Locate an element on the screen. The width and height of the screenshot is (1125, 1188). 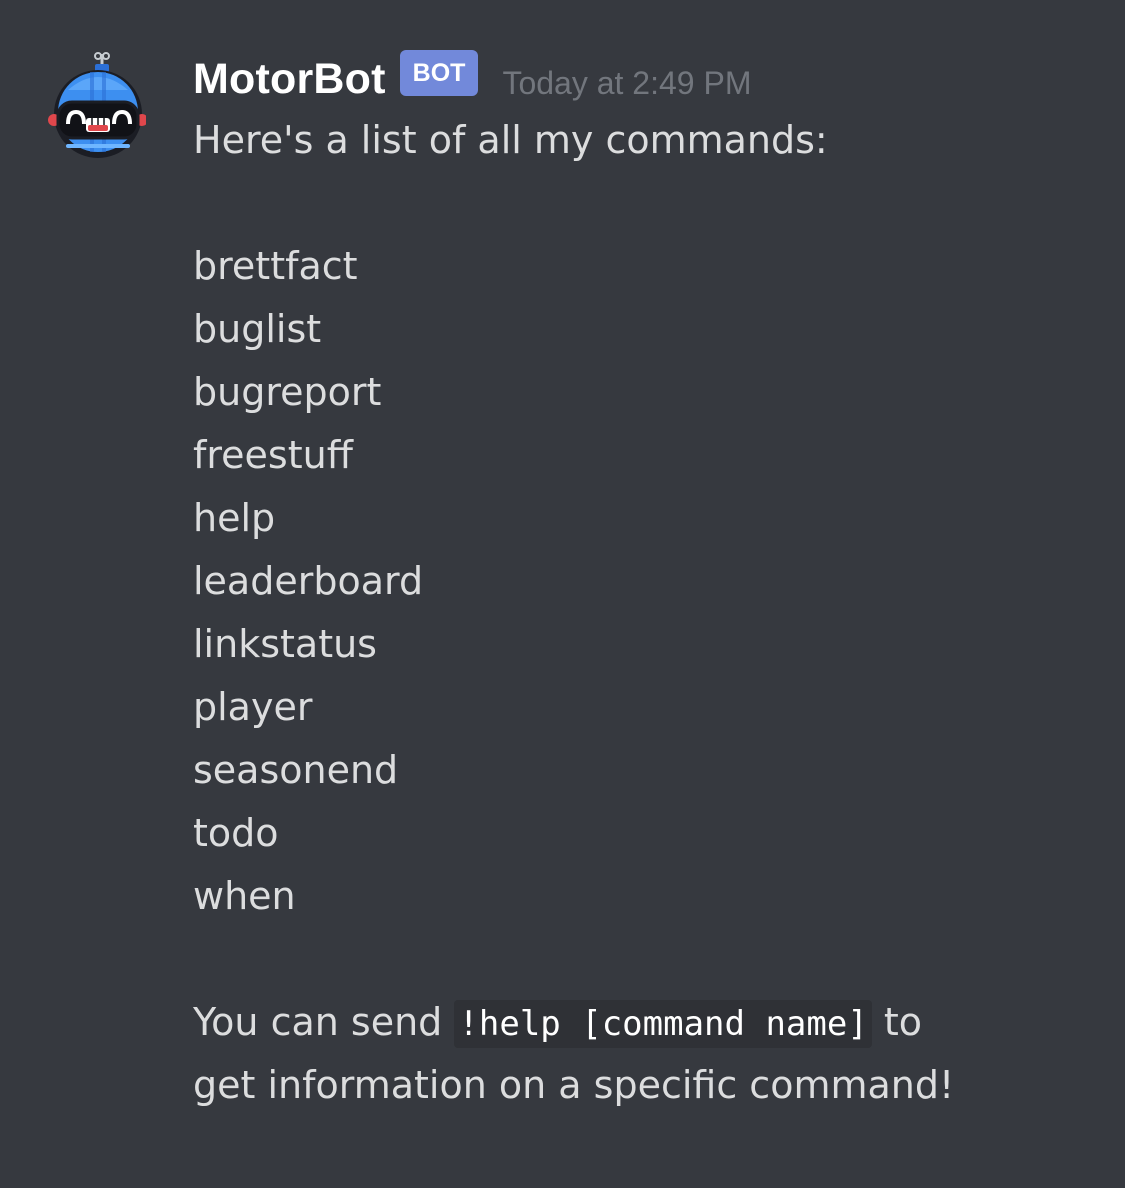
command-item: leaderboard is located at coordinates (308, 581).